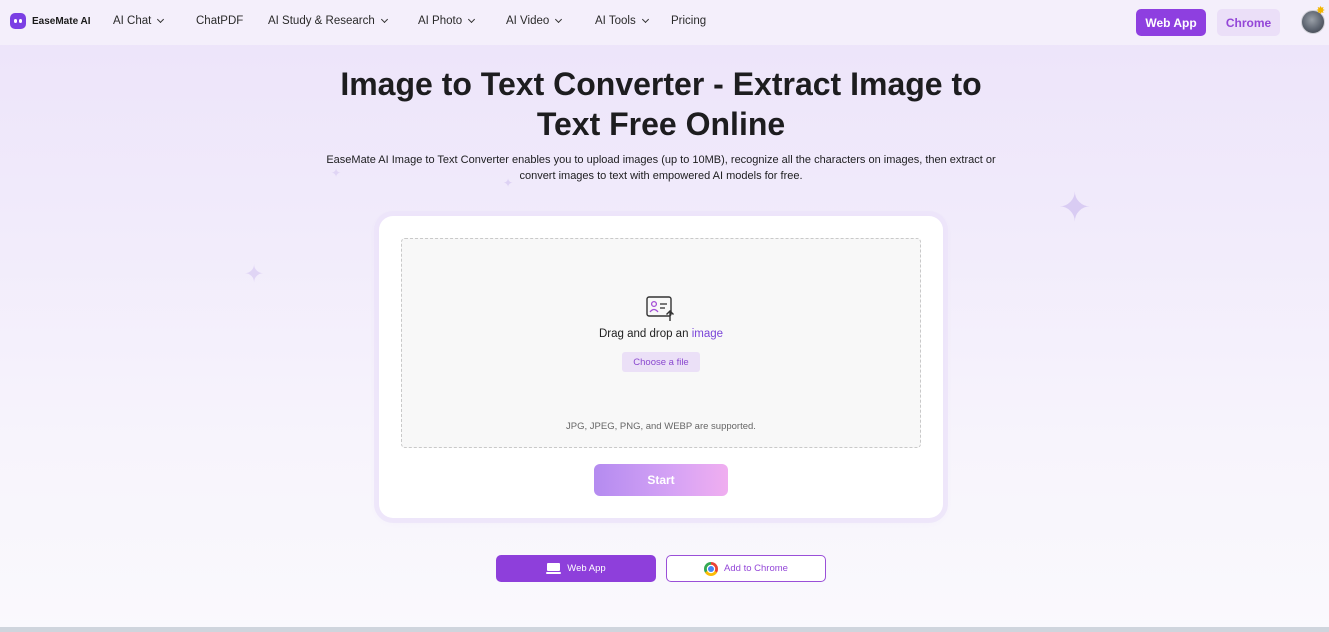 This screenshot has width=1329, height=632. Describe the element at coordinates (528, 21) in the screenshot. I see `nav-label: AI Video` at that location.